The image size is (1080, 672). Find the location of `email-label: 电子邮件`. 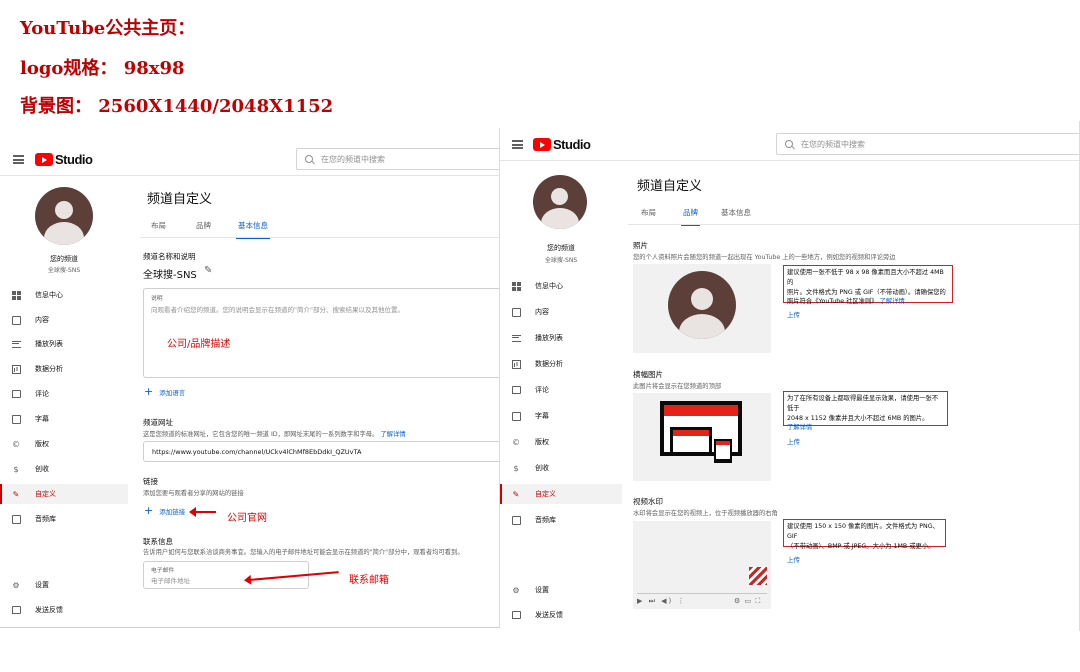

email-label: 电子邮件 is located at coordinates (163, 571).